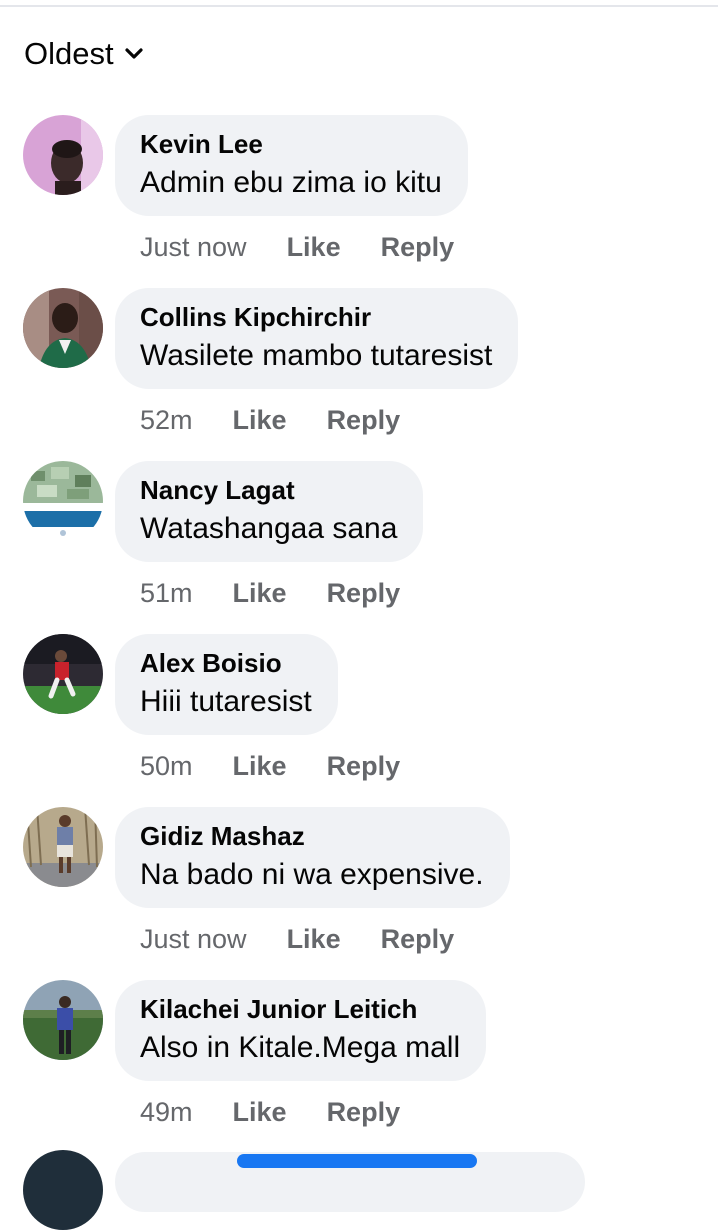  Describe the element at coordinates (166, 420) in the screenshot. I see `comment-timestamp: 52m` at that location.